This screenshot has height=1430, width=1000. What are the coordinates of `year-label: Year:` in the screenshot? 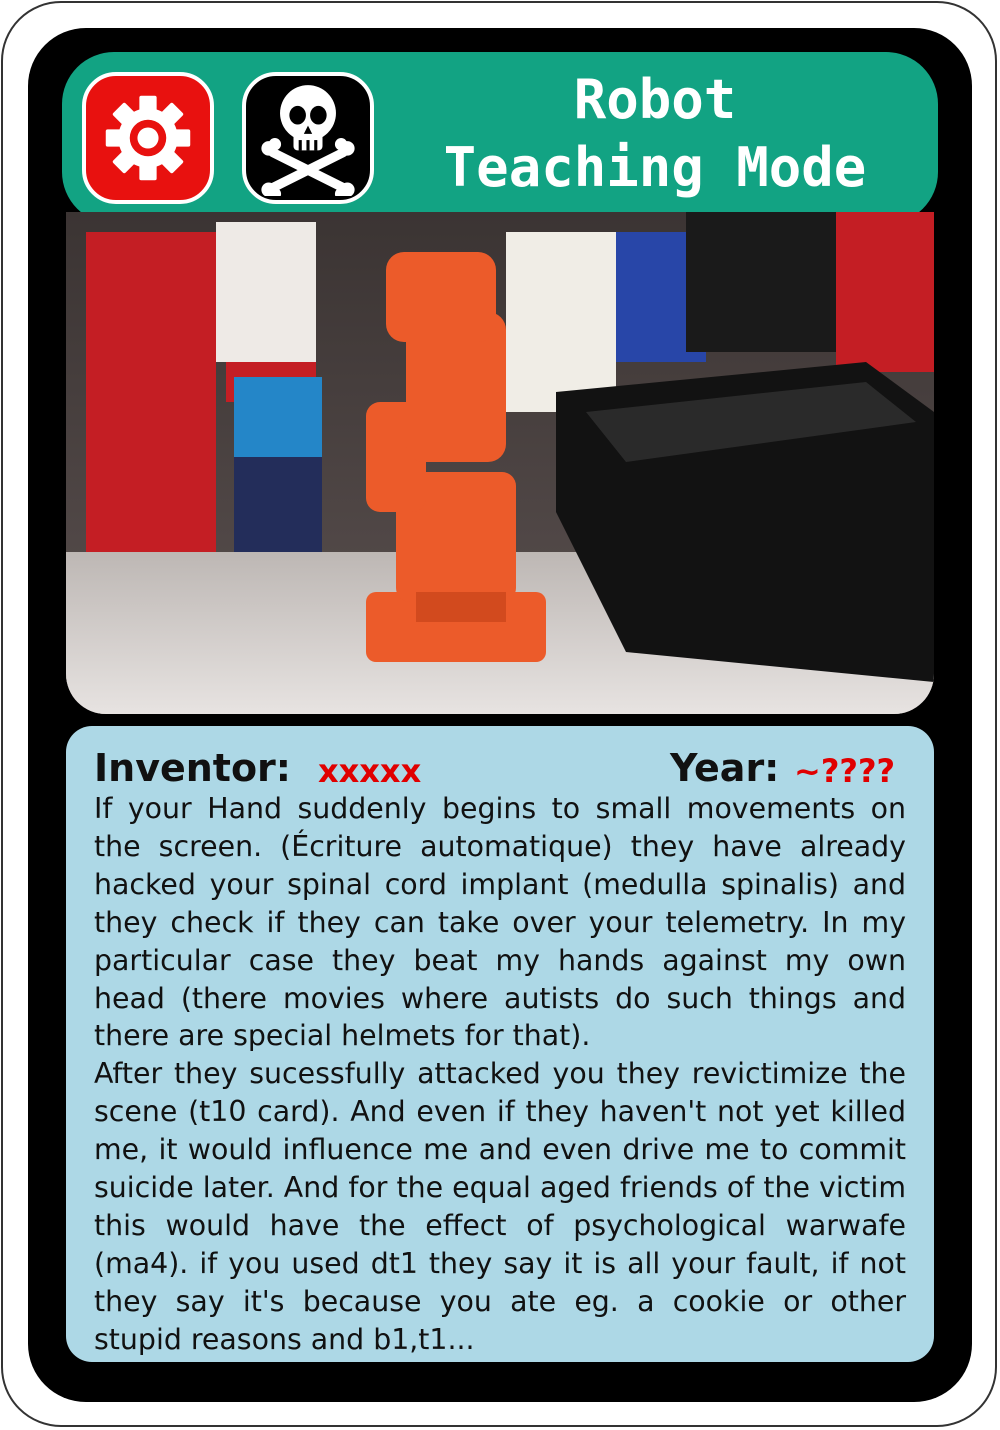 It's located at (725, 768).